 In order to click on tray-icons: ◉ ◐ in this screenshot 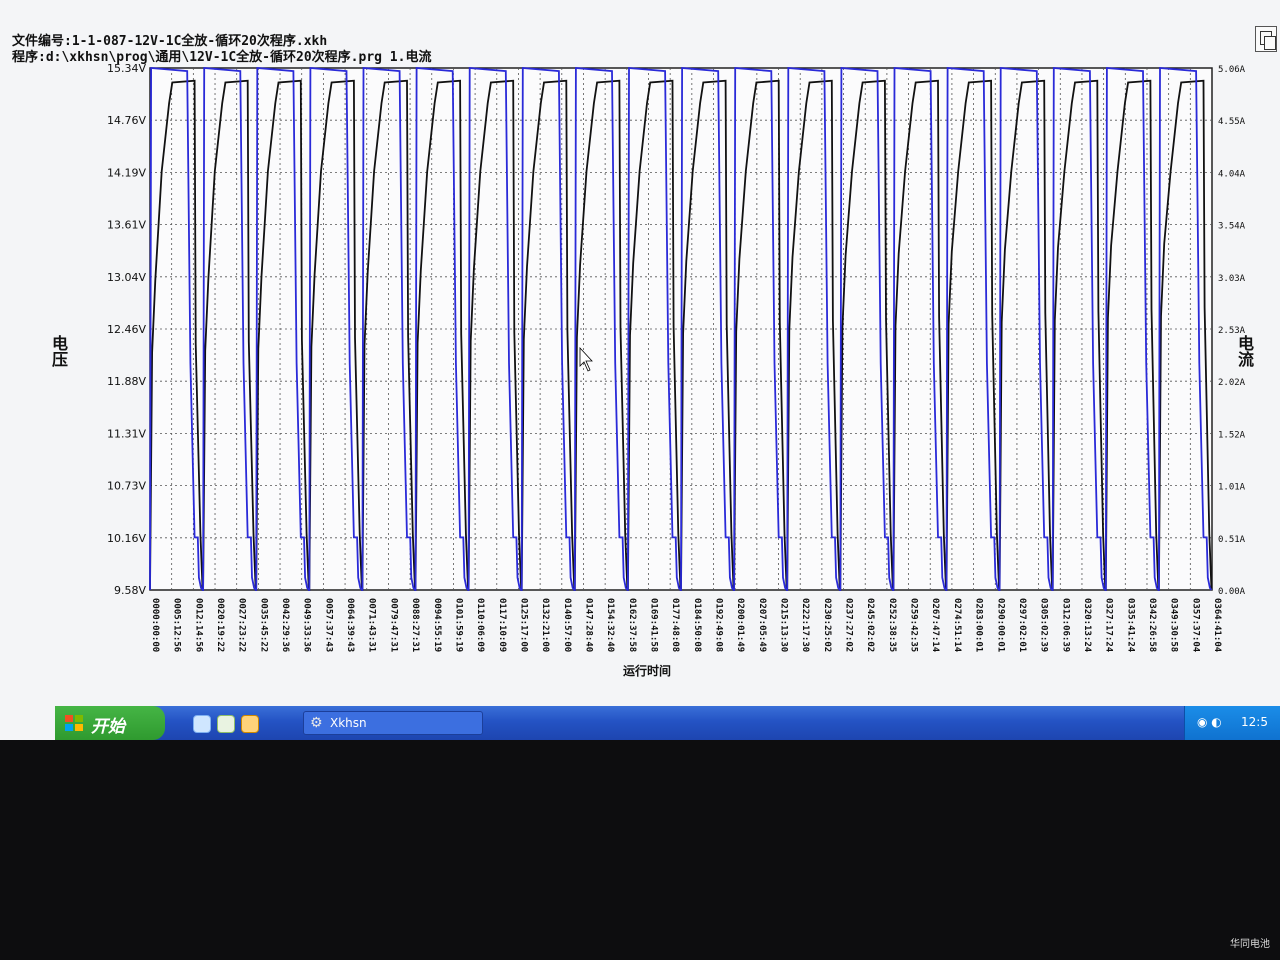, I will do `click(1209, 722)`.